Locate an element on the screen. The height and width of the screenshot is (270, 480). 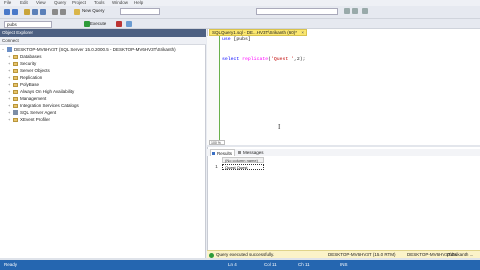
redo-icon is located at coordinates (63, 12).